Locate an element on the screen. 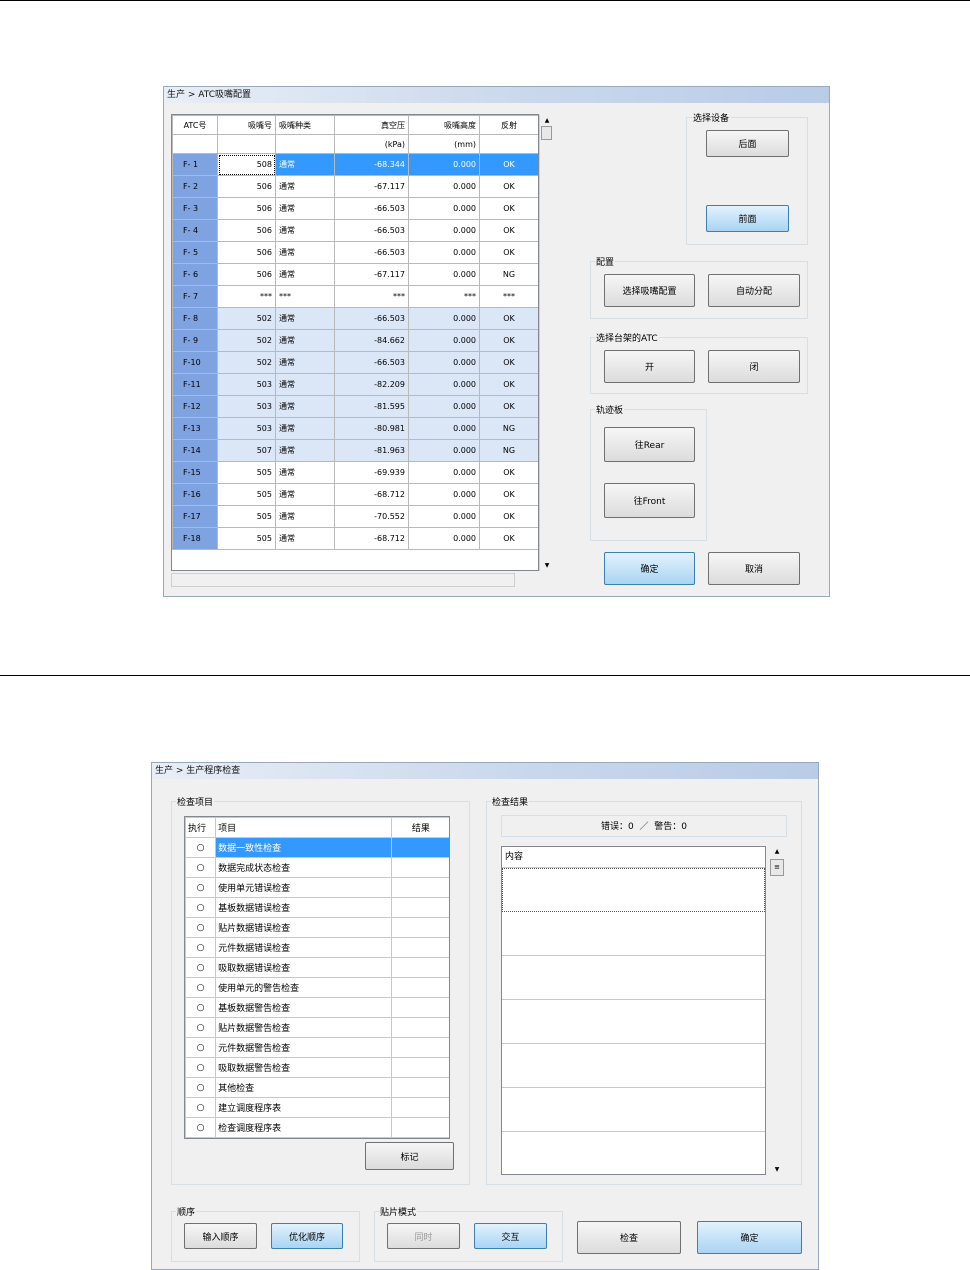 Image resolution: width=970 pixels, height=1270 pixels. content-header: 内容 is located at coordinates (633, 857).